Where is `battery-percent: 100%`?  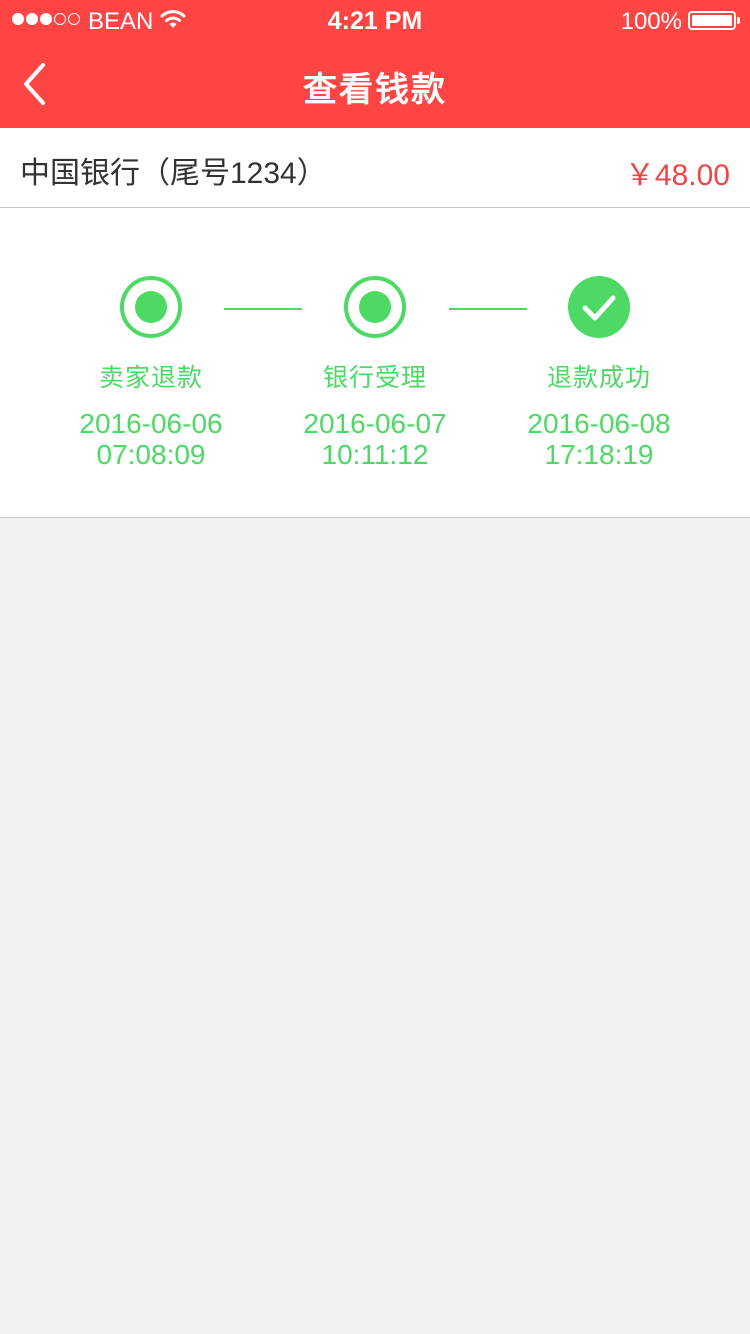
battery-percent: 100% is located at coordinates (651, 21).